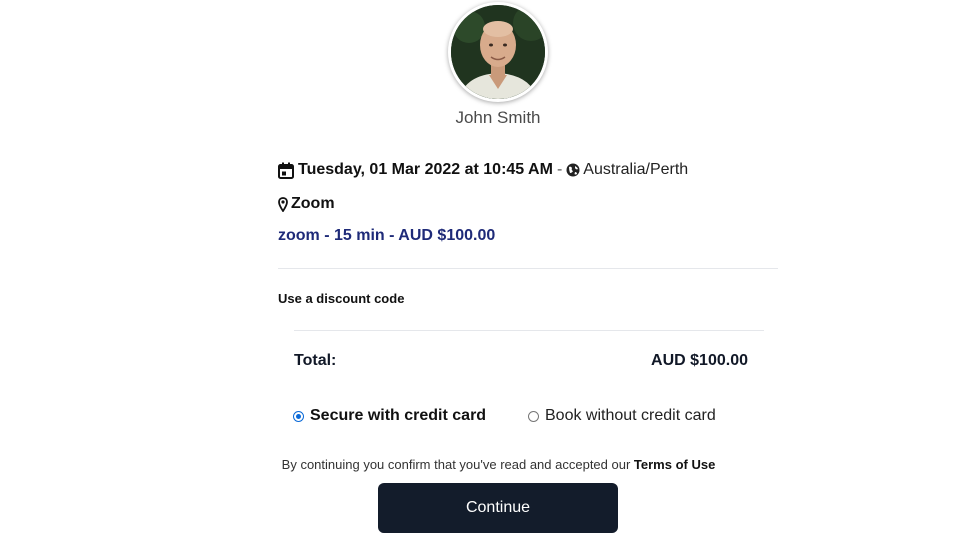 This screenshot has height=548, width=967. I want to click on booking-location-row: Zoom, so click(306, 204).